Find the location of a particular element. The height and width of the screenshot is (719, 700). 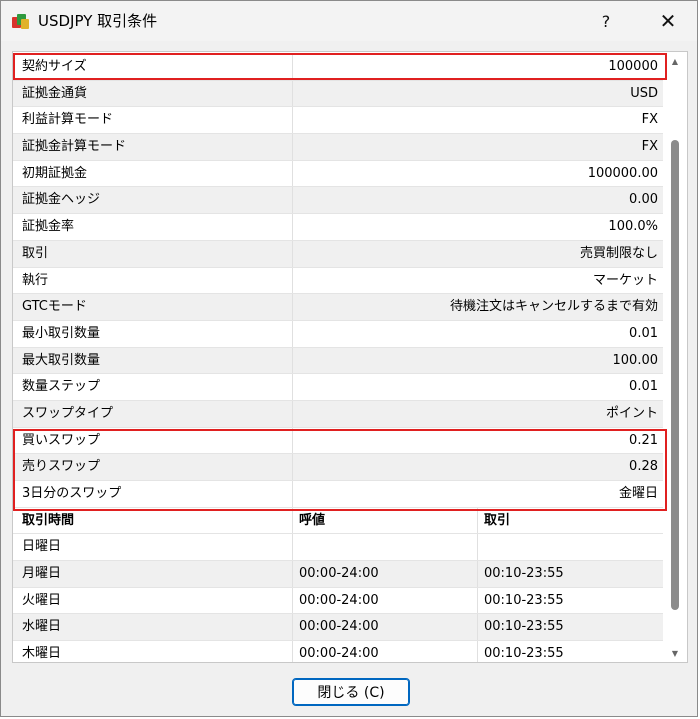

spec-row: GTCモード 待機注文はキャンセルするまで有効 is located at coordinates (338, 307).